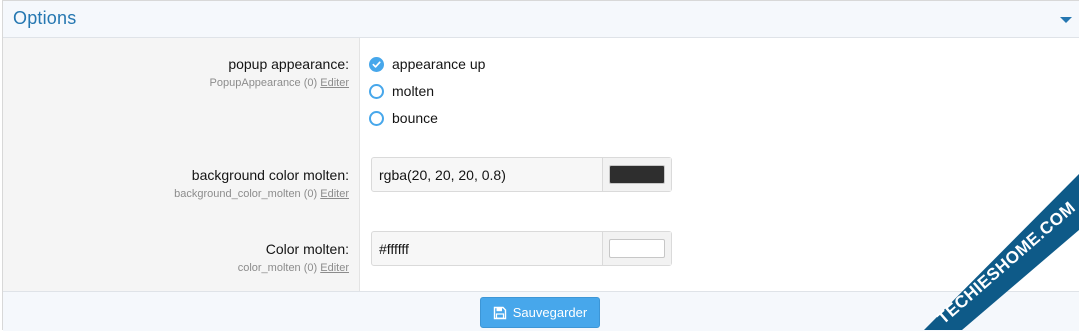  What do you see at coordinates (487, 174) in the screenshot?
I see `background-color-input` at bounding box center [487, 174].